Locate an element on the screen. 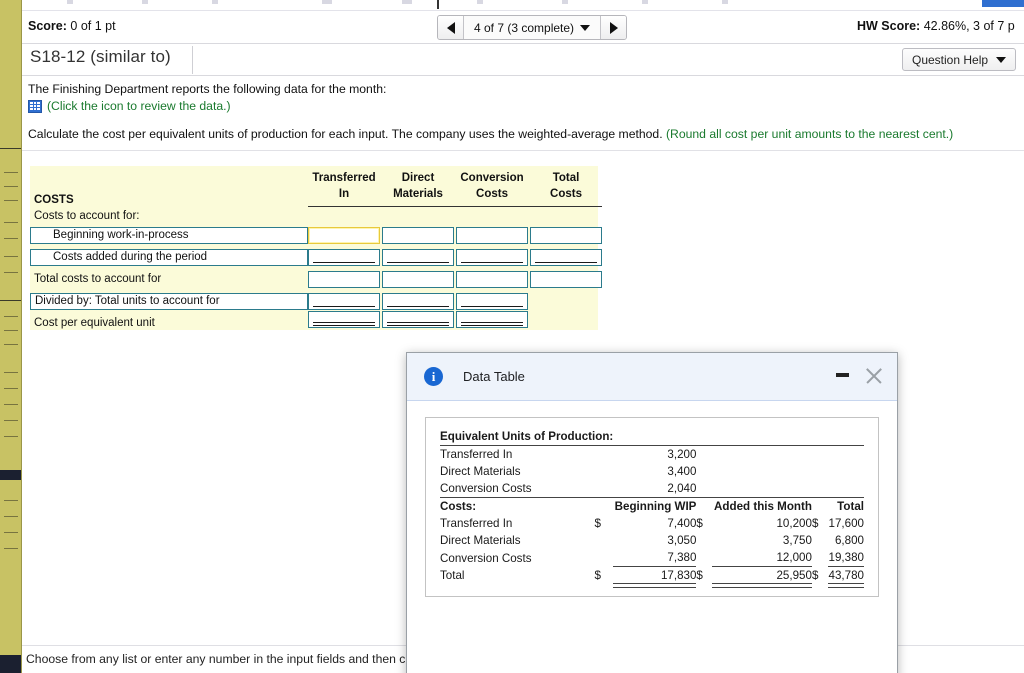 This screenshot has height=673, width=1024. question-pager: 4 of 7 (3 complete) is located at coordinates (532, 27).